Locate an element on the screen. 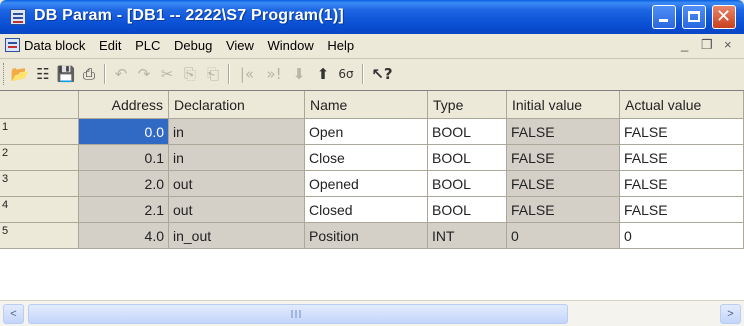 This screenshot has width=744, height=326. menu-view: View is located at coordinates (240, 45).